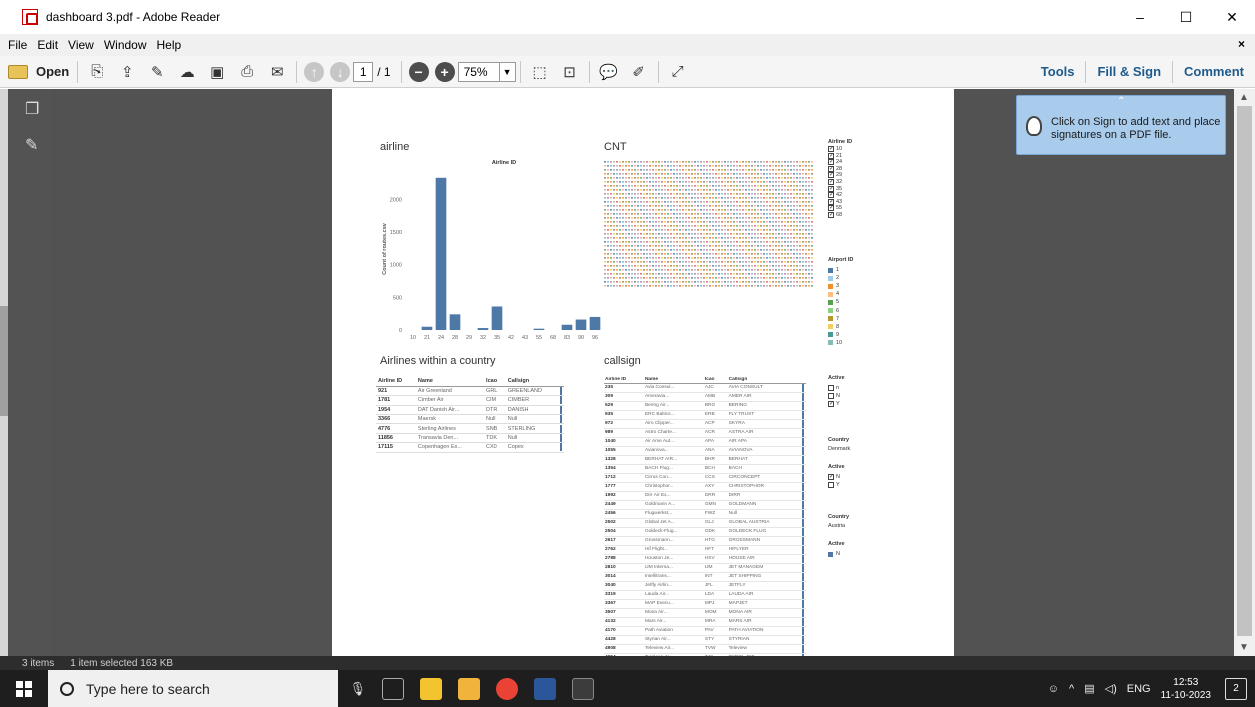 This screenshot has width=1255, height=707. What do you see at coordinates (835, 195) in the screenshot?
I see `legend-checkbox-item: ✓ 42` at bounding box center [835, 195].